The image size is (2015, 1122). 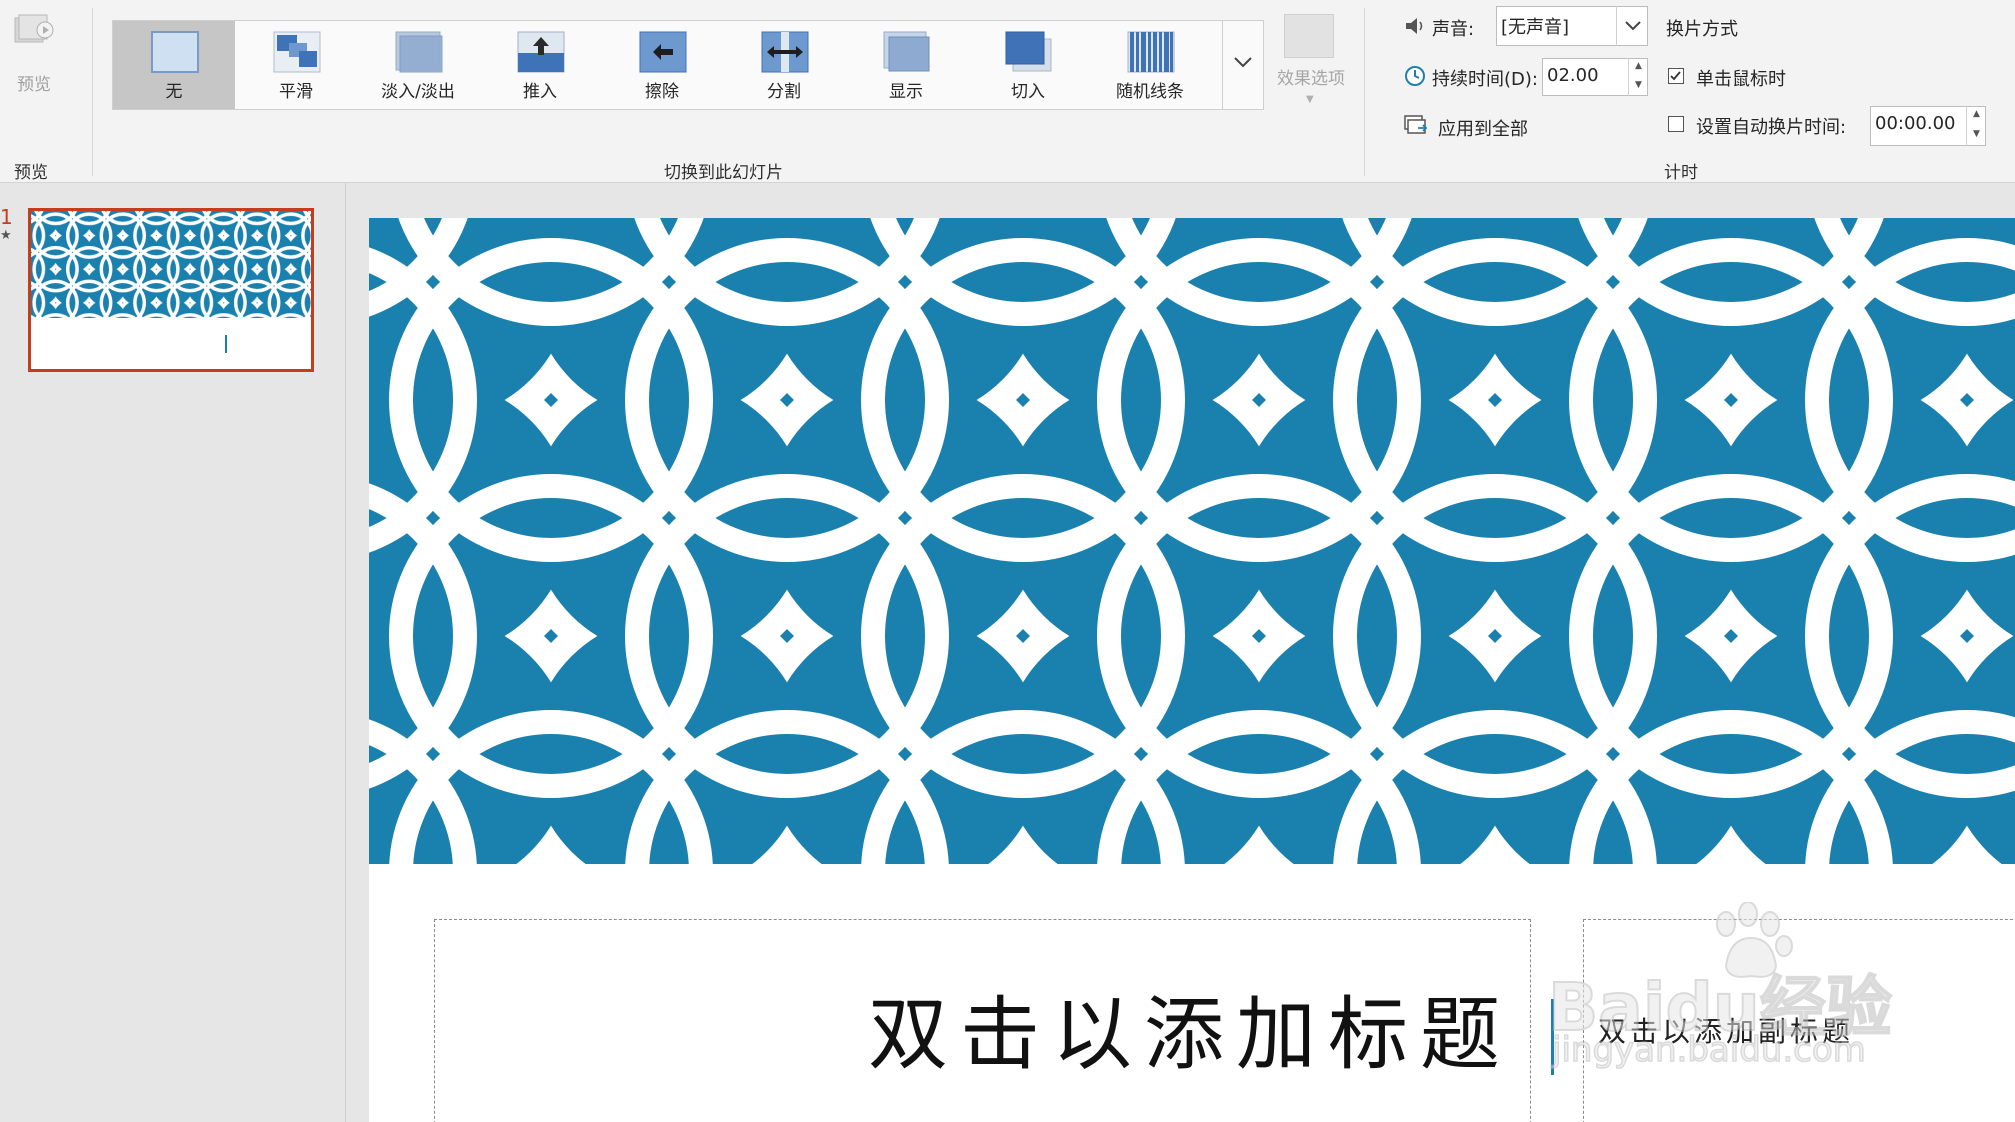 I want to click on caret-down-icon: ▼, so click(x=1310, y=99).